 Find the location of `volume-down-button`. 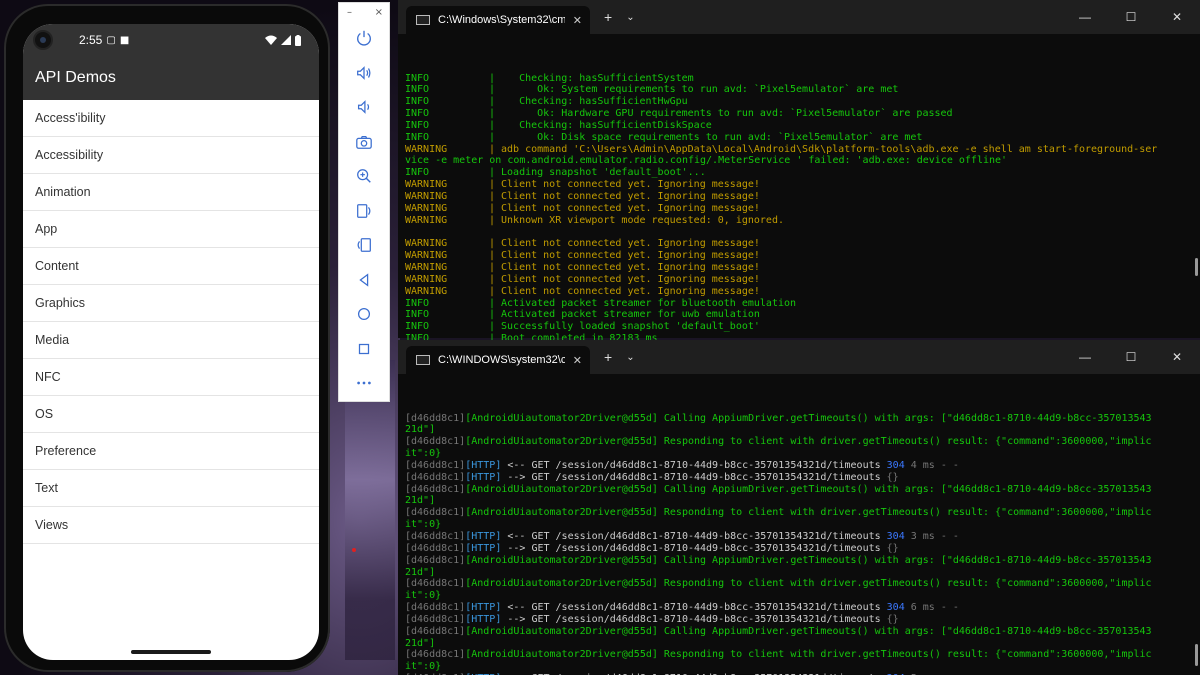

volume-down-button is located at coordinates (364, 107).